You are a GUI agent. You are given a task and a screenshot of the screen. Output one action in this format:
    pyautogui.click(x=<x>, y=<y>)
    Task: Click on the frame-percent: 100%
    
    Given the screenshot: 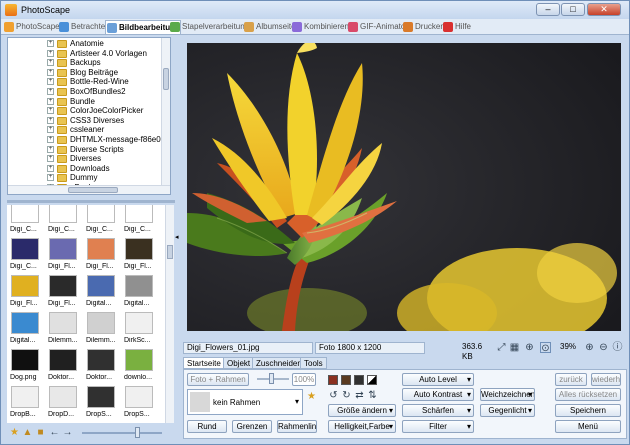 What is the action you would take?
    pyautogui.click(x=304, y=379)
    